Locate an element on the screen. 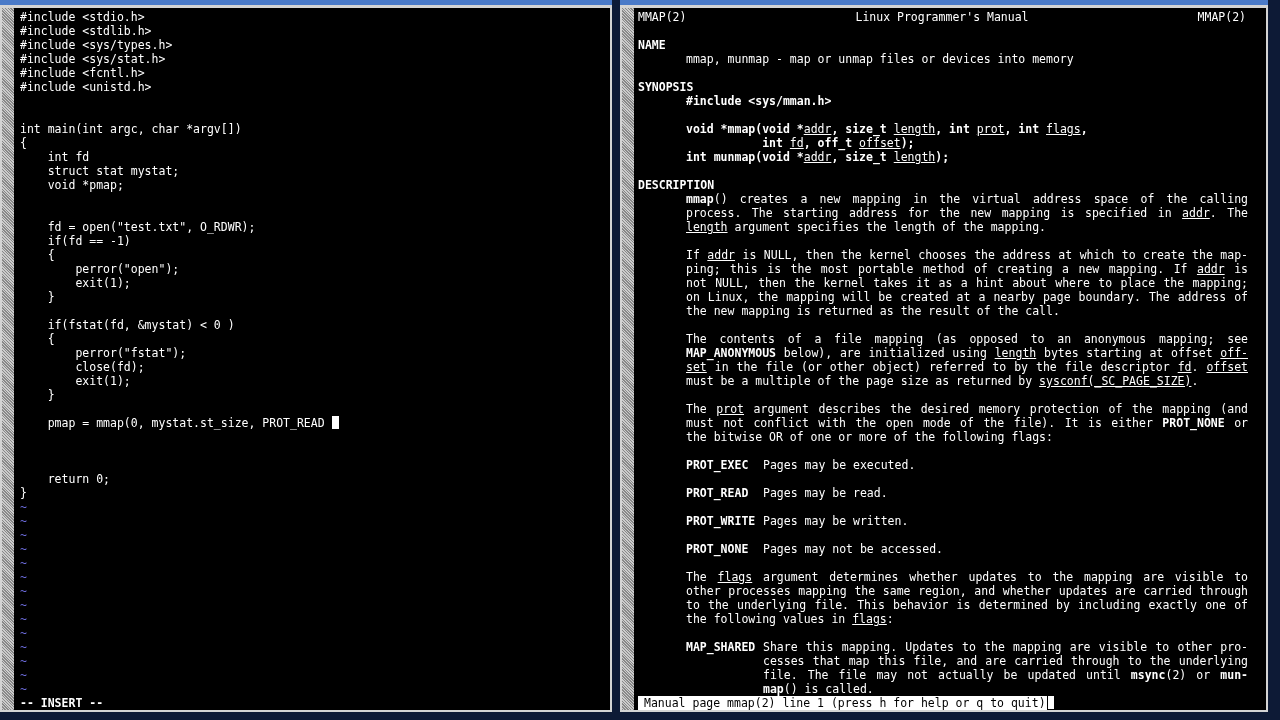 This screenshot has width=1280, height=720. manual-text-line: map() is called. is located at coordinates (819, 689).